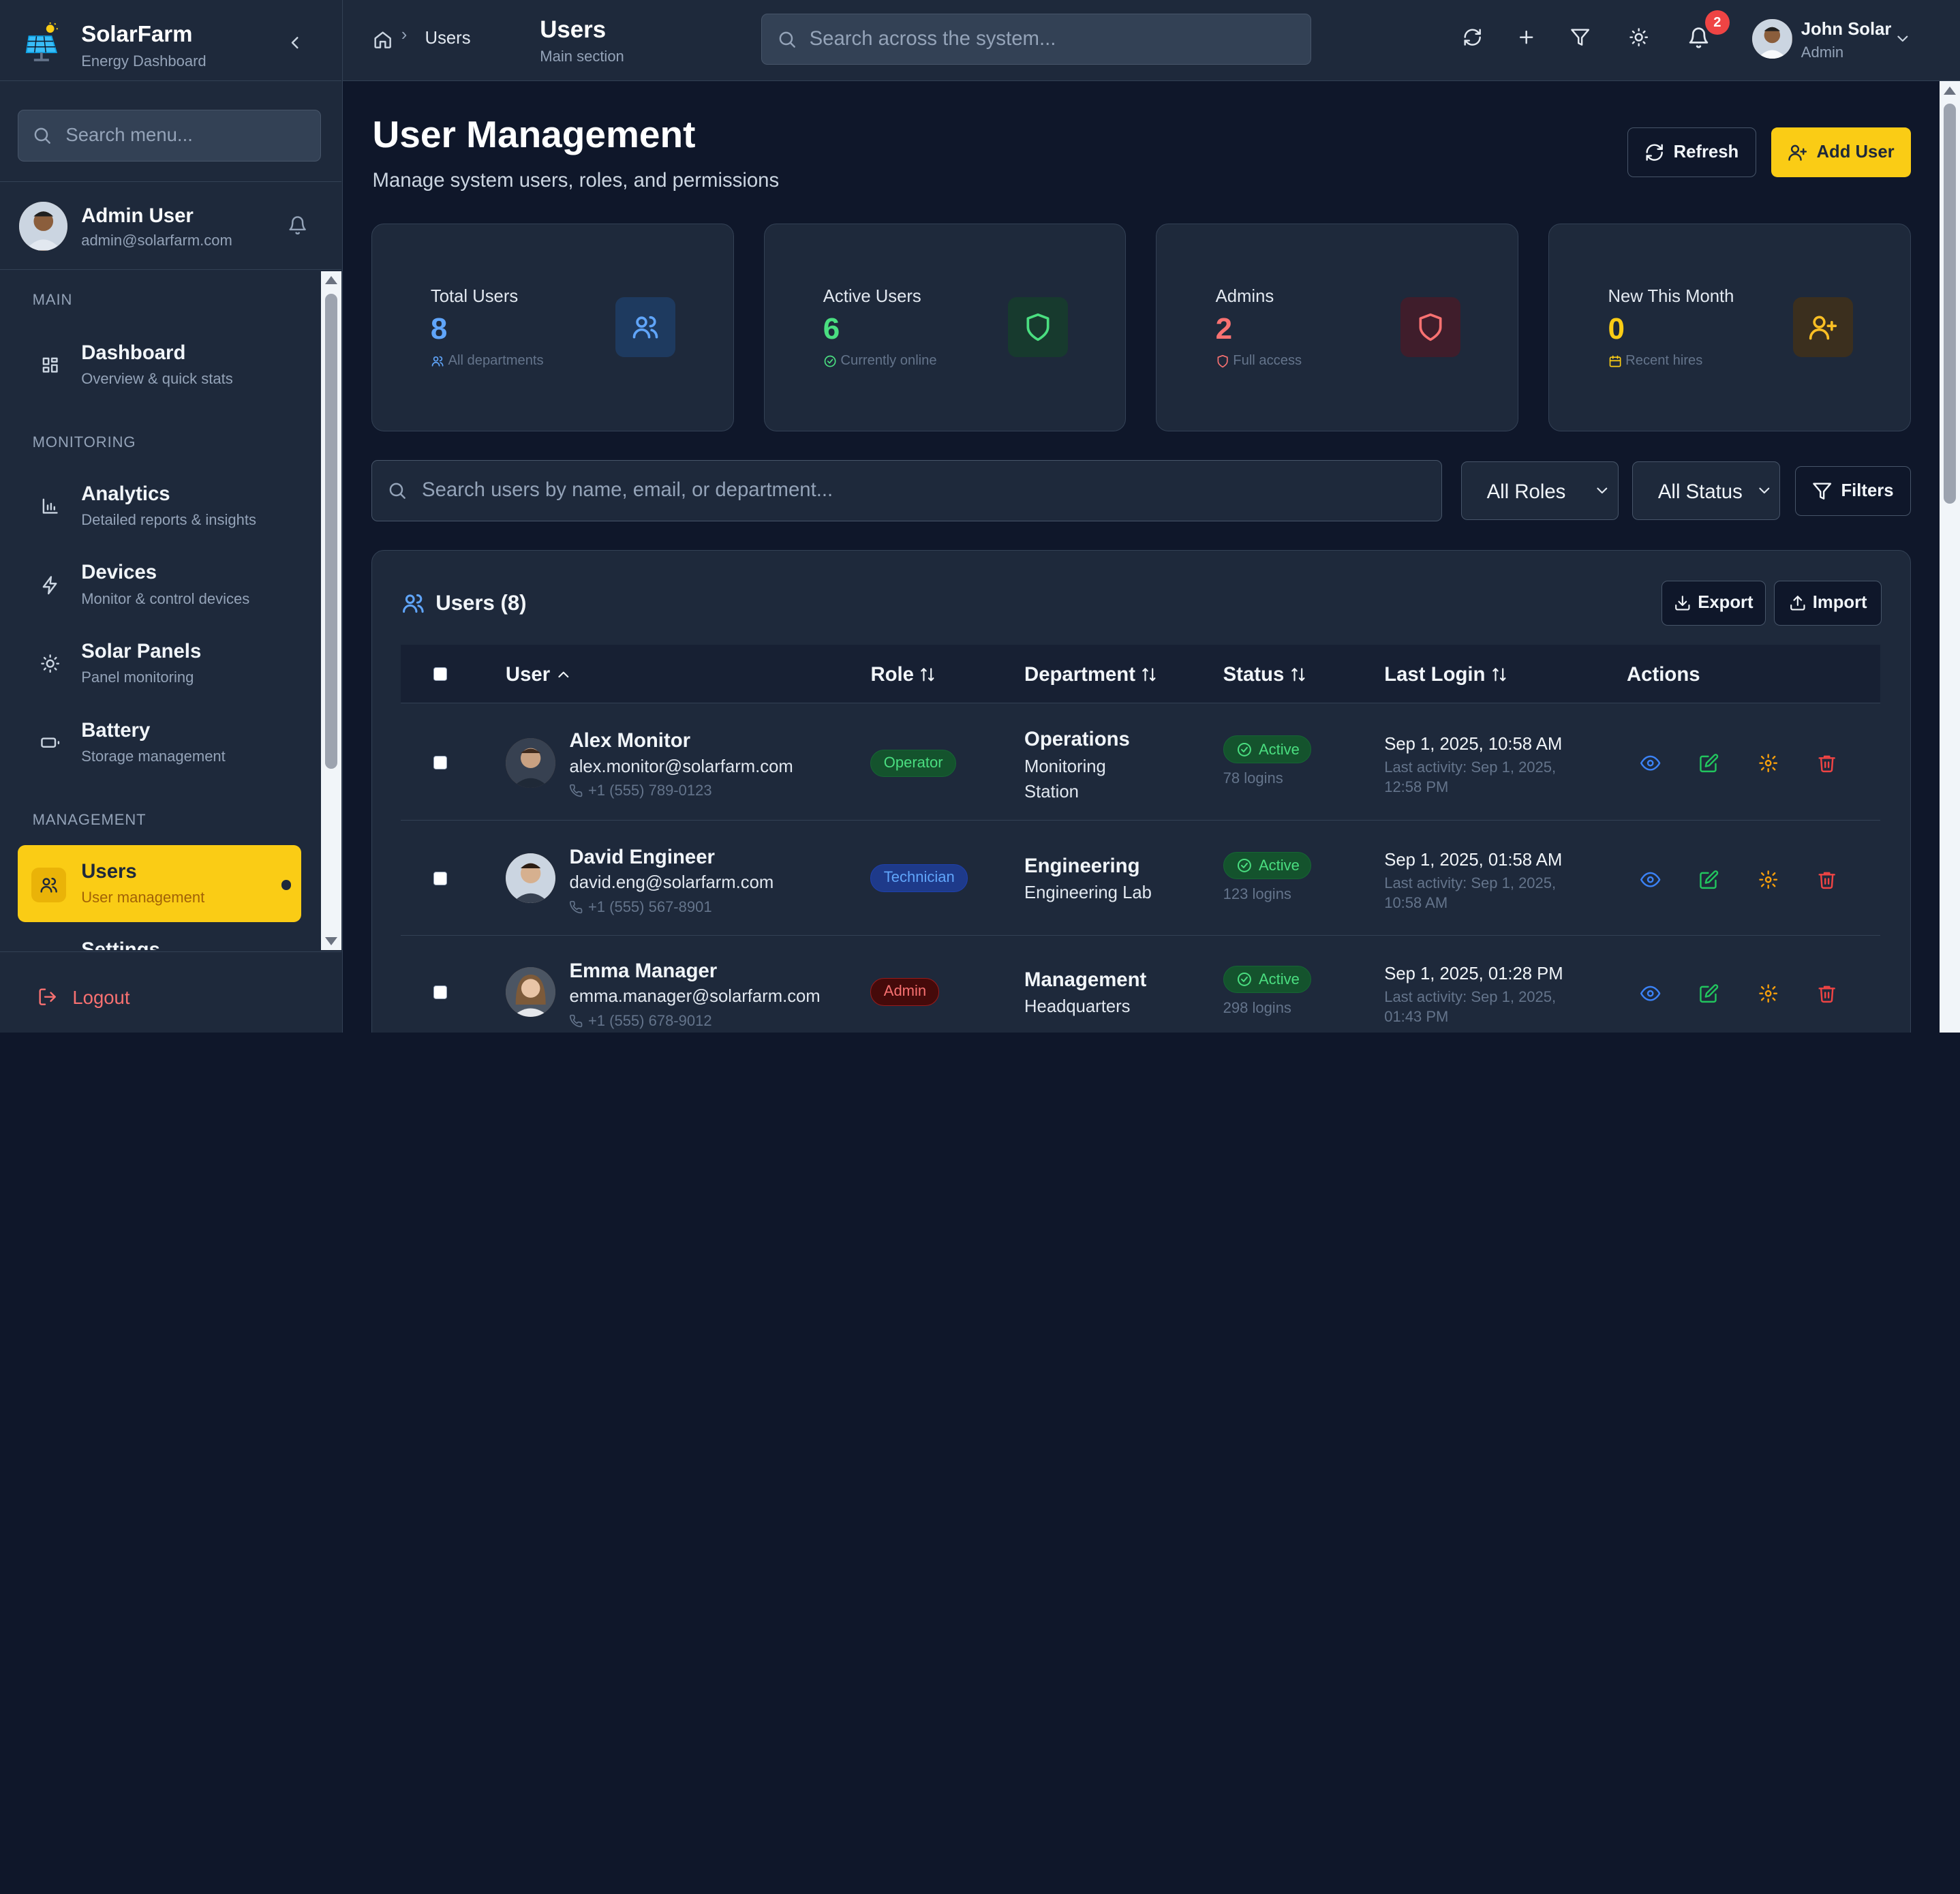 Image resolution: width=1960 pixels, height=1894 pixels. What do you see at coordinates (1663, 674) in the screenshot?
I see `column-header-actions: Actions` at bounding box center [1663, 674].